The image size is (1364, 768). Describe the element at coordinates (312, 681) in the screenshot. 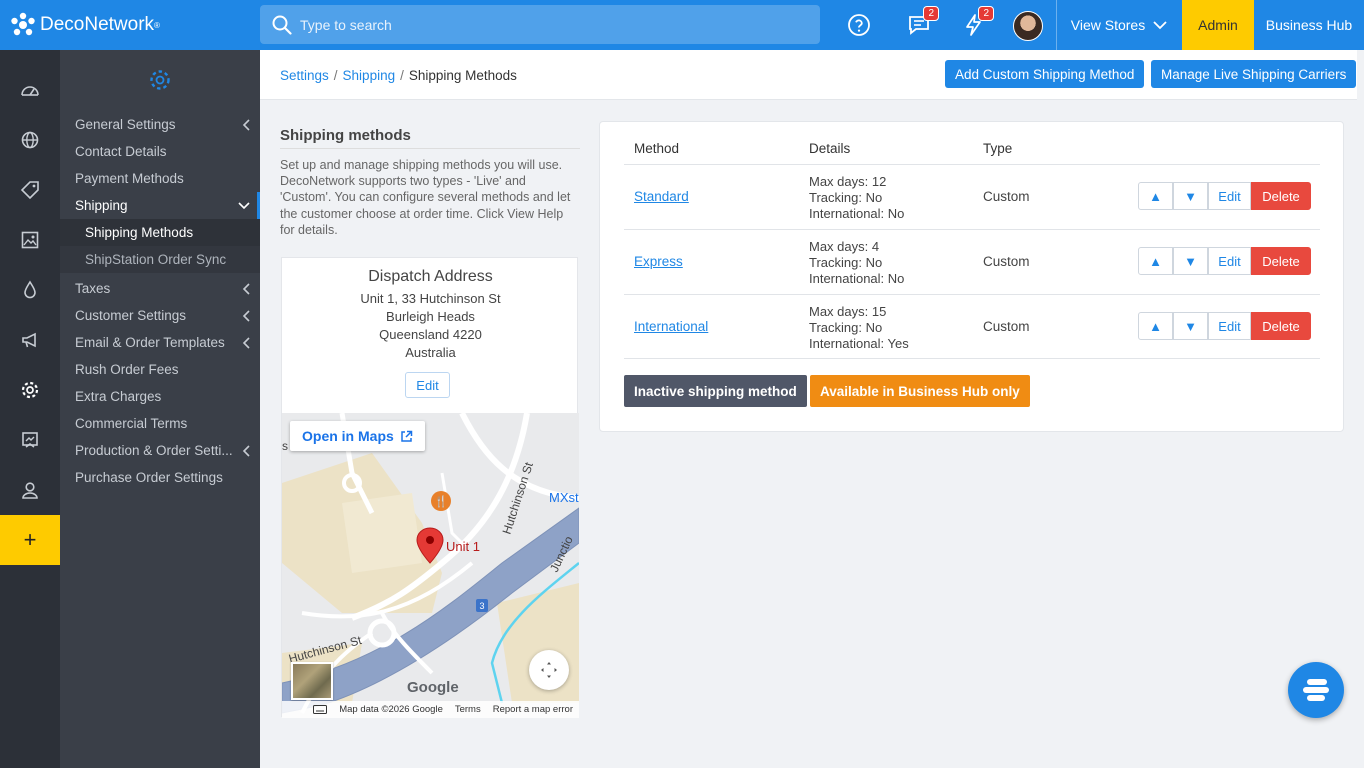

I see `satellite-toggle` at that location.